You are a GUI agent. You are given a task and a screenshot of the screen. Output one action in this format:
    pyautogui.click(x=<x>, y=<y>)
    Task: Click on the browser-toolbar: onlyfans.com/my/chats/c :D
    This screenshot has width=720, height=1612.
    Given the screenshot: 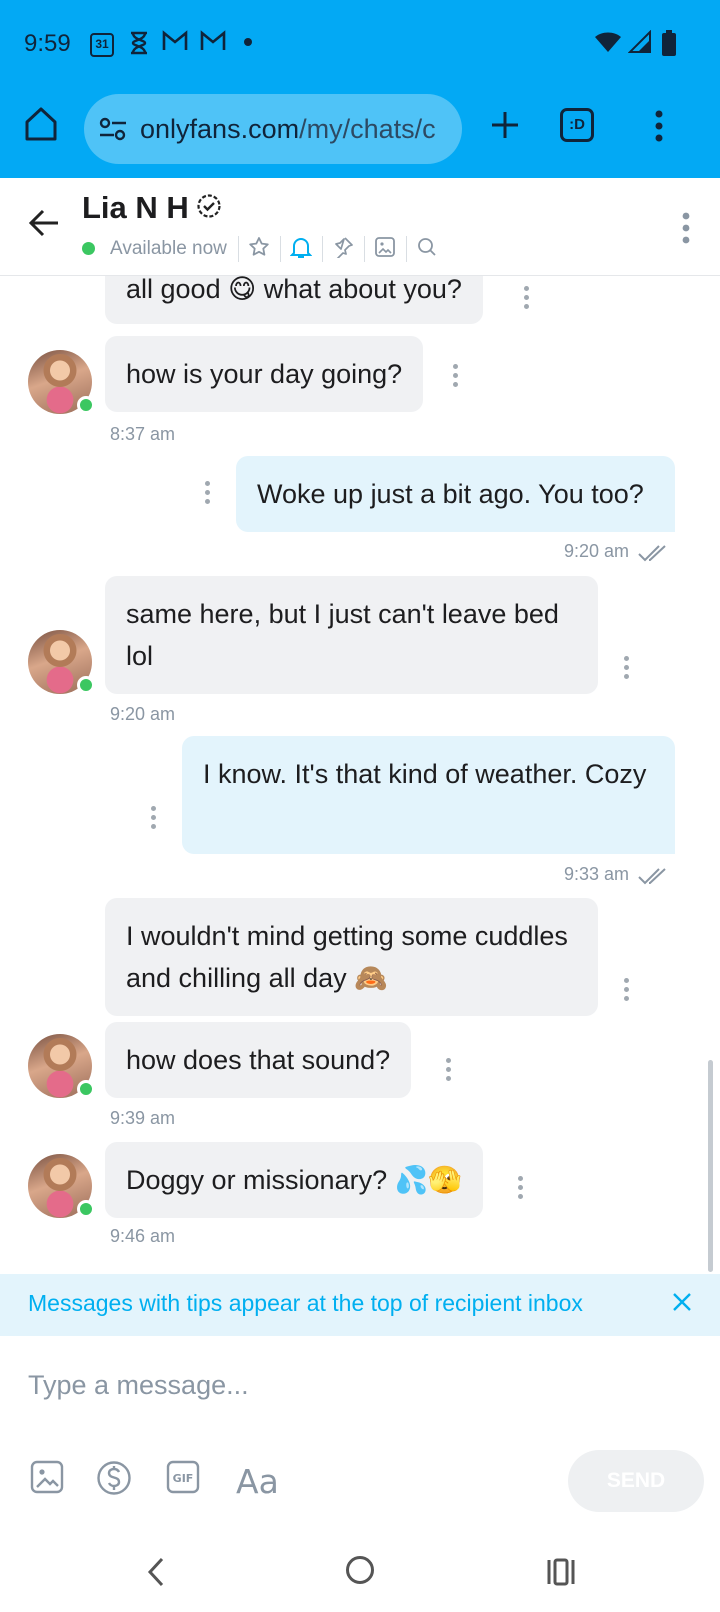 What is the action you would take?
    pyautogui.click(x=360, y=133)
    